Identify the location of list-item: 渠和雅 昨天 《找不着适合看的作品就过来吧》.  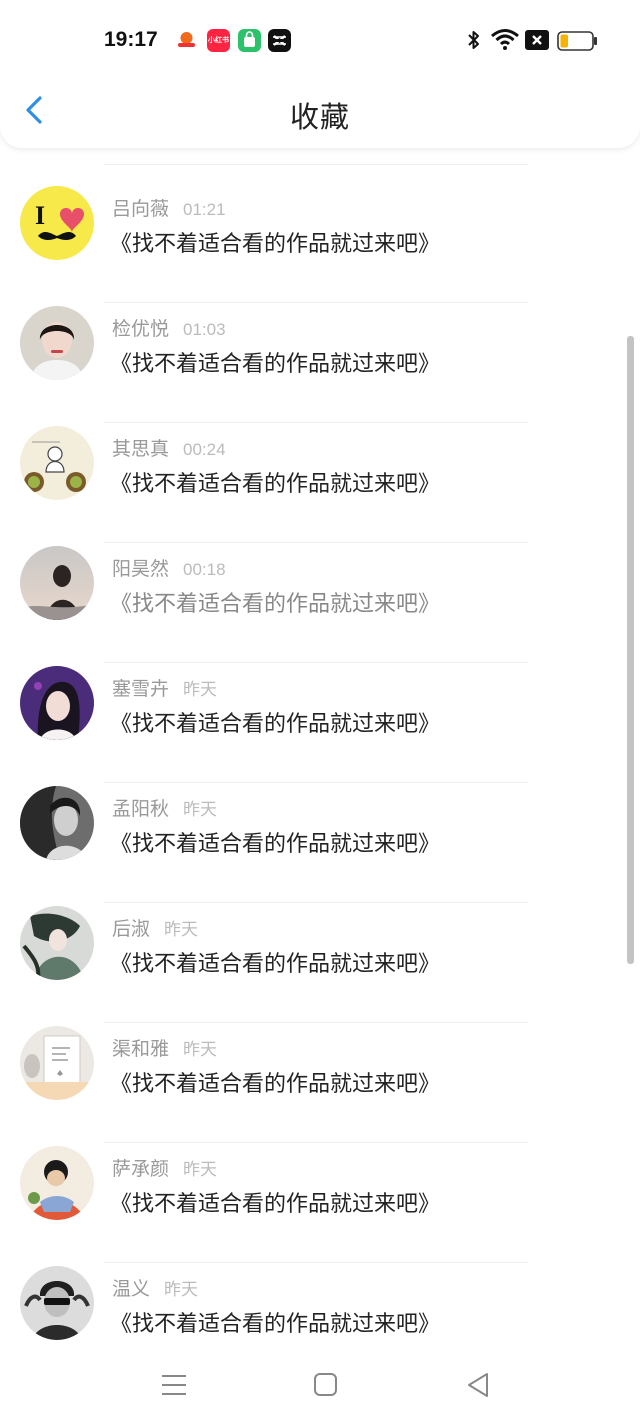
(314, 1074).